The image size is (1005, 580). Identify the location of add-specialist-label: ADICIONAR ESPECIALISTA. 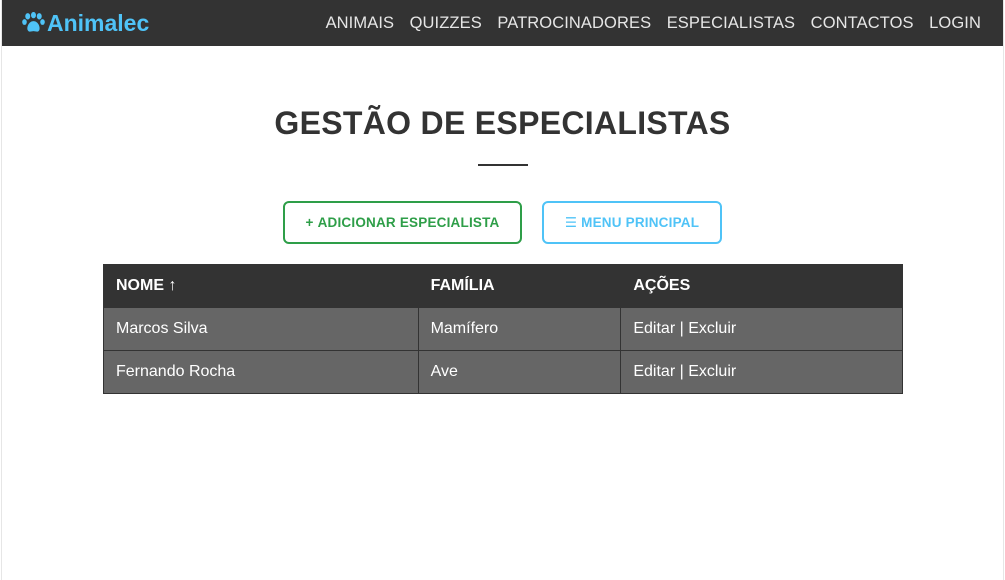
(408, 222).